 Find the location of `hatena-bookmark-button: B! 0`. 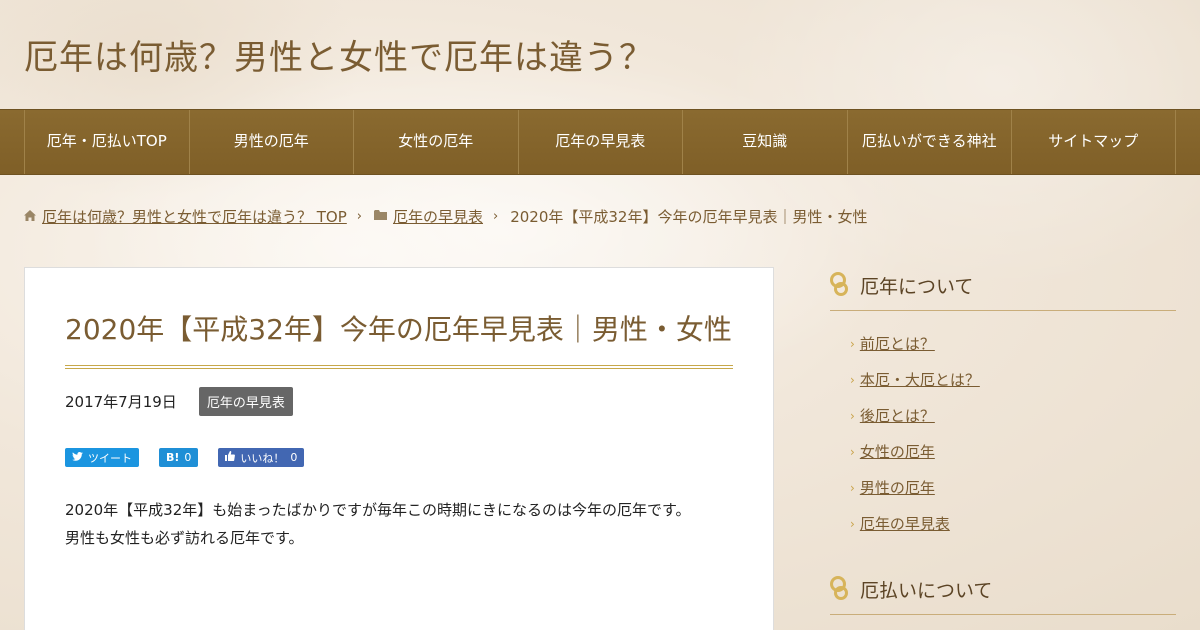

hatena-bookmark-button: B! 0 is located at coordinates (179, 458).